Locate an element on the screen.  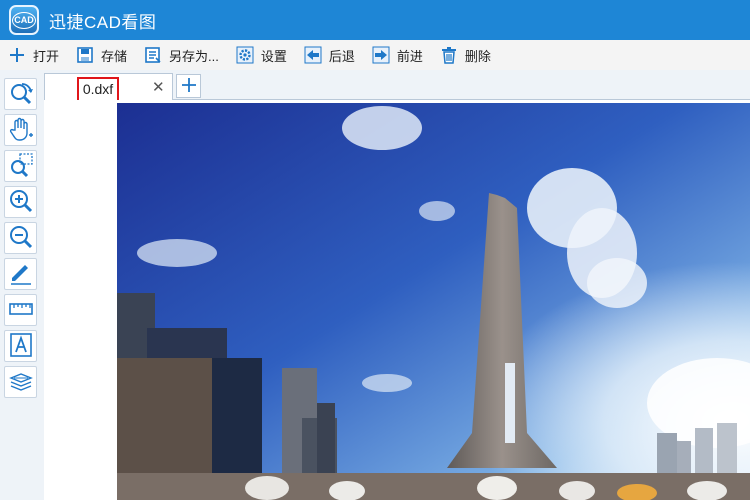
layers-button is located at coordinates (20, 382).